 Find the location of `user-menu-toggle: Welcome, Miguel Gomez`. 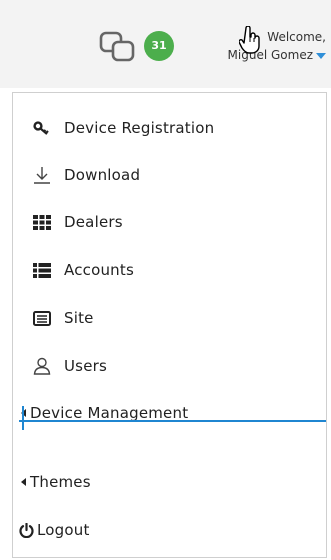

user-menu-toggle: Welcome, Miguel Gomez is located at coordinates (268, 46).